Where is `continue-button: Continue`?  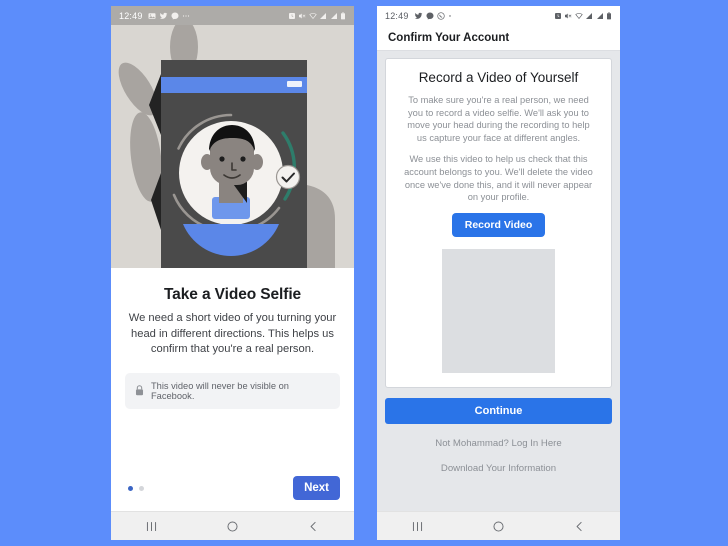 continue-button: Continue is located at coordinates (498, 410).